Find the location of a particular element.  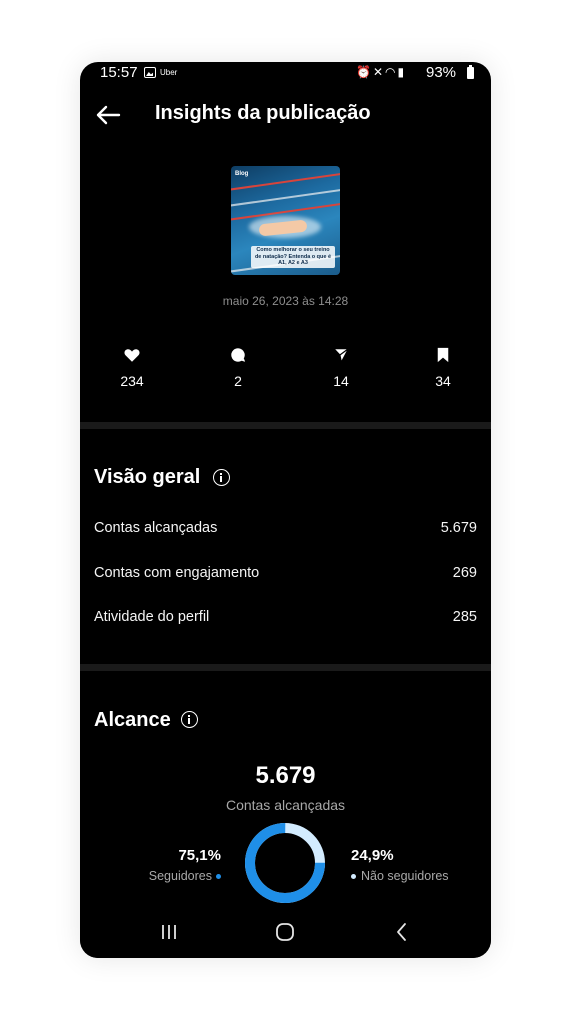

overview-row-value: 5.679 is located at coordinates (458, 528).